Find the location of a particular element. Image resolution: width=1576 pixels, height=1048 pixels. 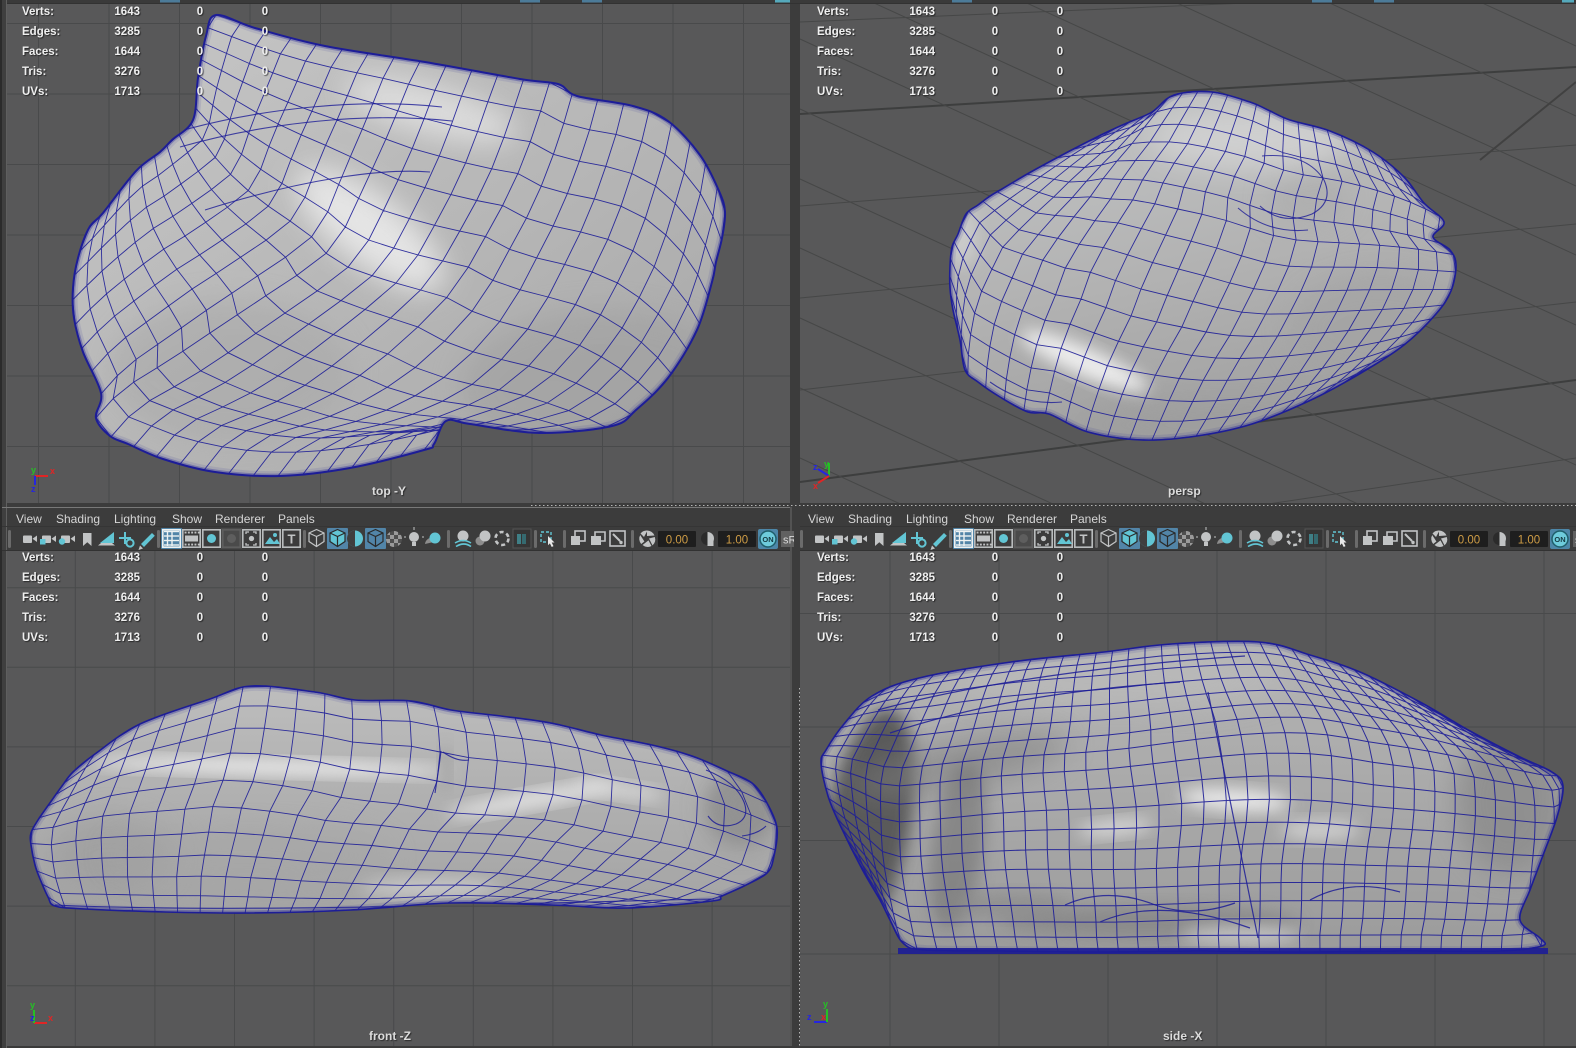

svg-text: sR is located at coordinates (788, 541).